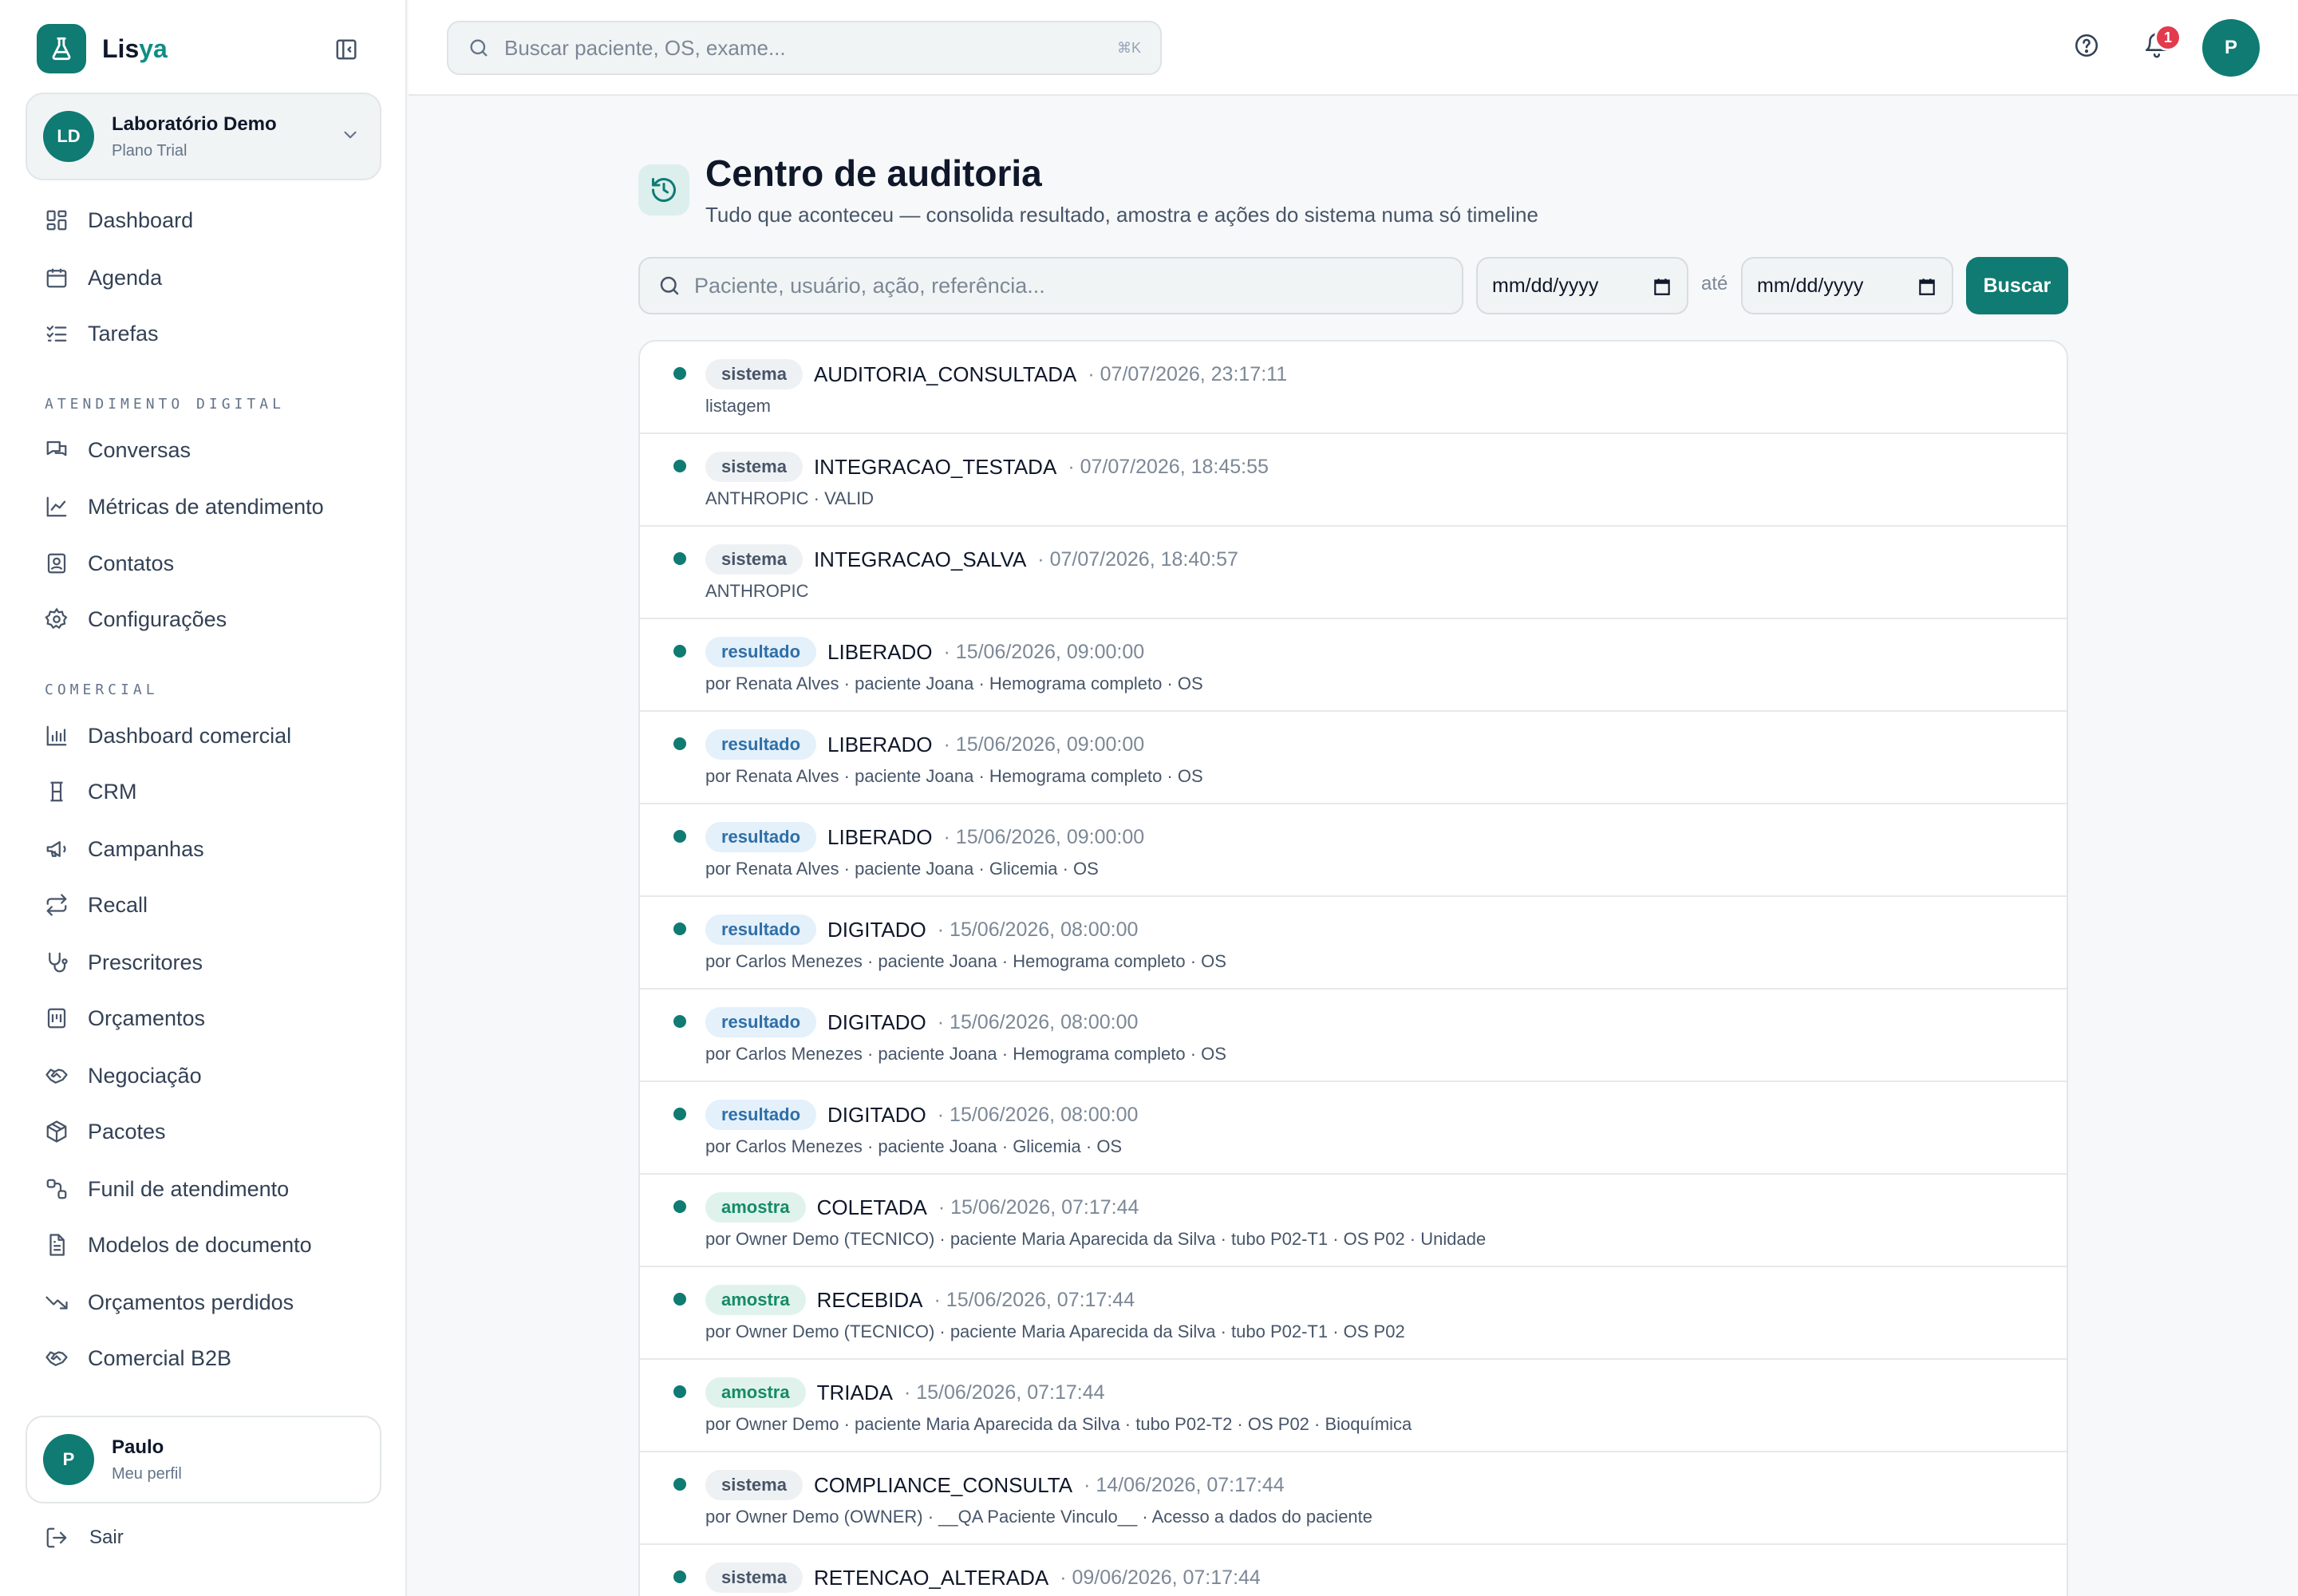  I want to click on brand: Lisya, so click(102, 48).